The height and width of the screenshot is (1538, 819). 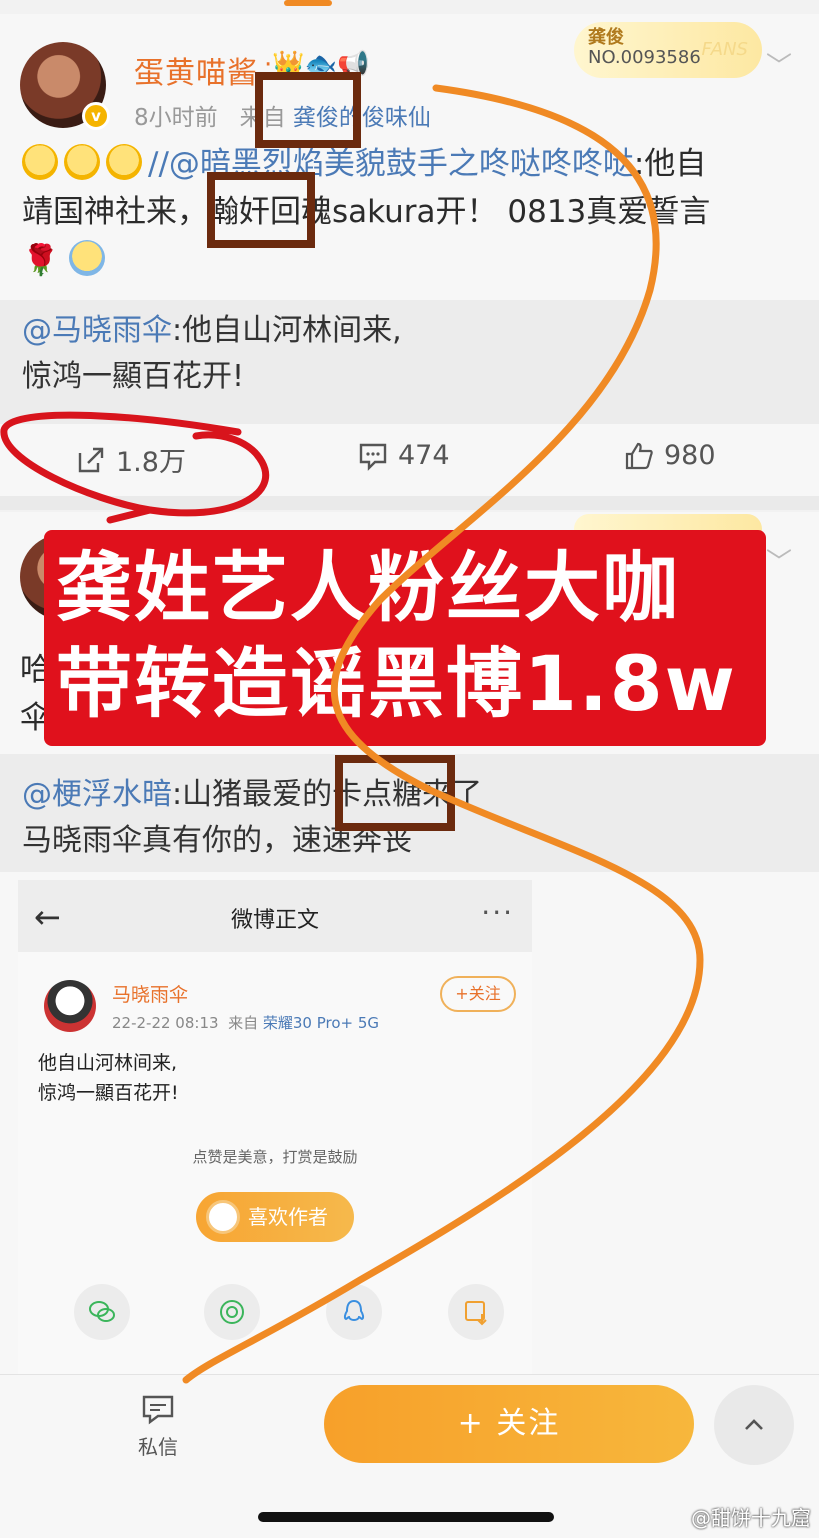 I want to click on verified-badge-icon: v, so click(x=96, y=116).